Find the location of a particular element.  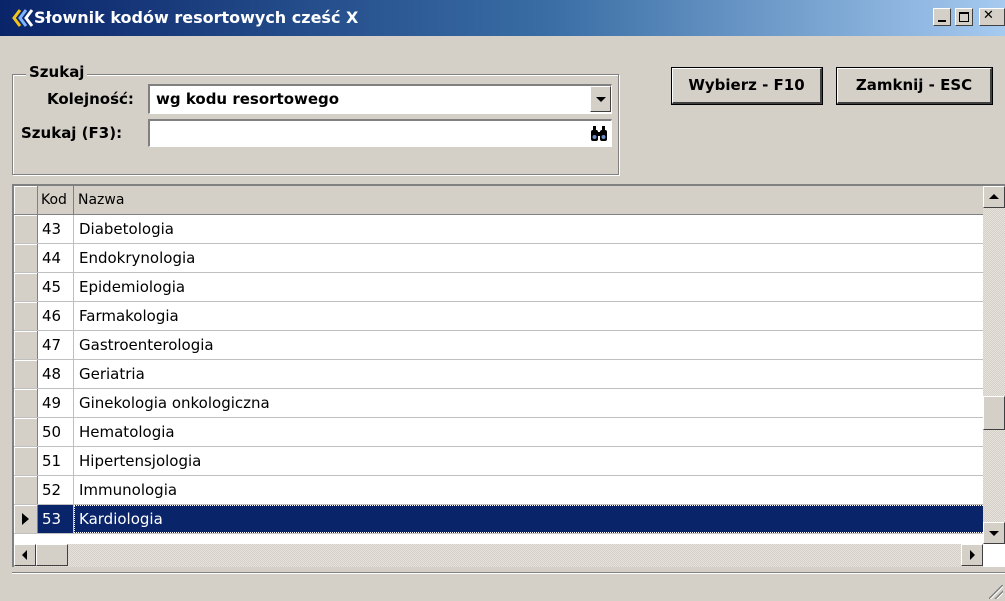

scroll-down-icon is located at coordinates (994, 533).